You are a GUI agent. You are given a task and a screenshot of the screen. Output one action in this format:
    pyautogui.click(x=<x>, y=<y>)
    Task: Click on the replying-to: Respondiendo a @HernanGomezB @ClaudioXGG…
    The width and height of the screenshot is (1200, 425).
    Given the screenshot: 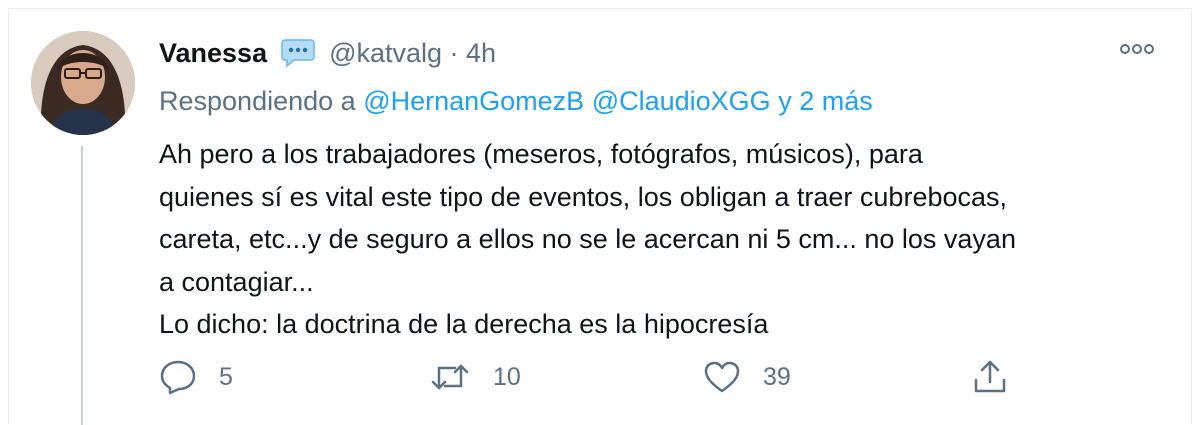 What is the action you would take?
    pyautogui.click(x=516, y=101)
    